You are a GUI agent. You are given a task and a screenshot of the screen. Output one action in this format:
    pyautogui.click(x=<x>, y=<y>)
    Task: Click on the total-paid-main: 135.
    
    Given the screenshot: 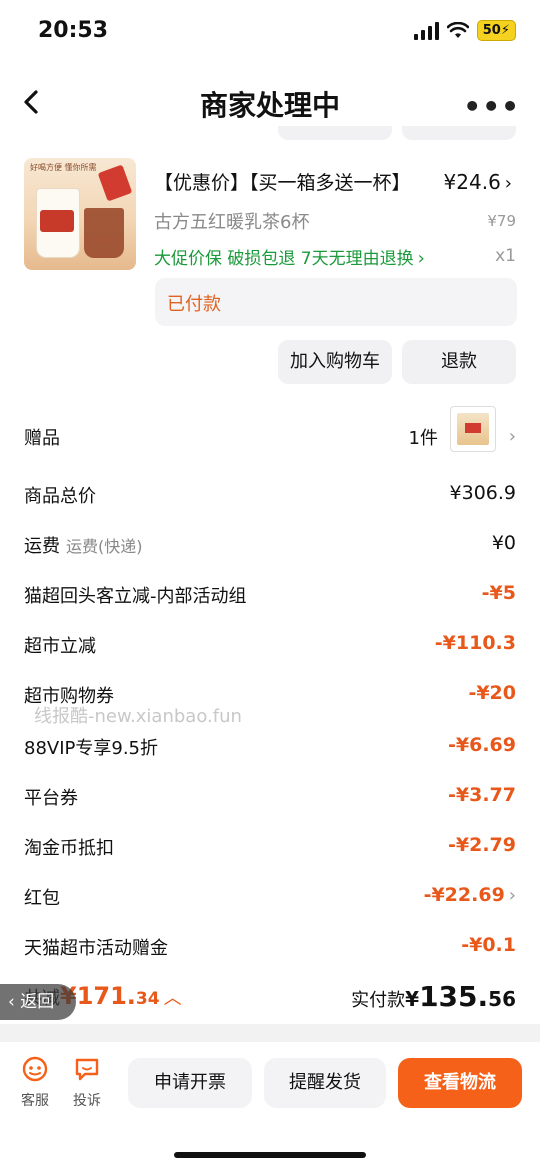 What is the action you would take?
    pyautogui.click(x=454, y=996)
    